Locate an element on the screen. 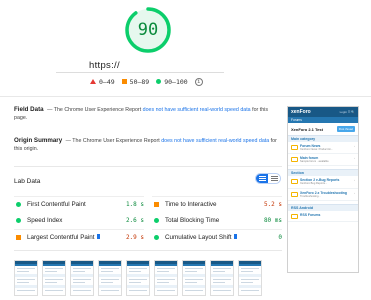  toggle-expanded-view is located at coordinates (274, 178).